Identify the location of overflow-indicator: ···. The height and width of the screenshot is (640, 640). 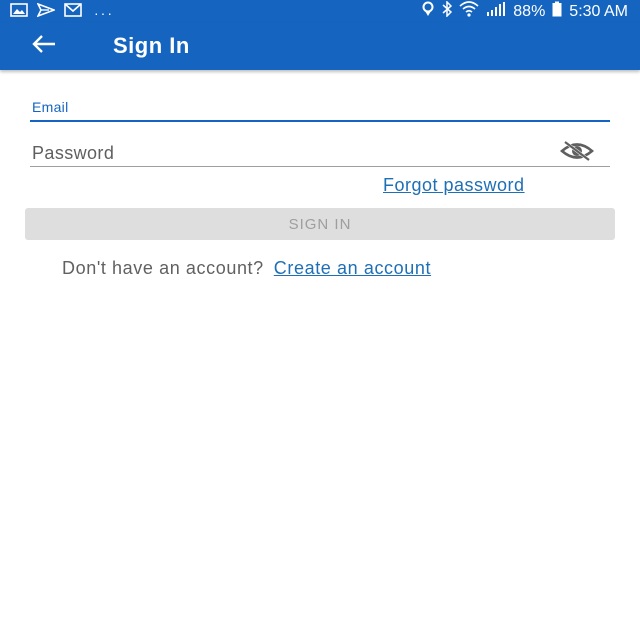
(104, 12).